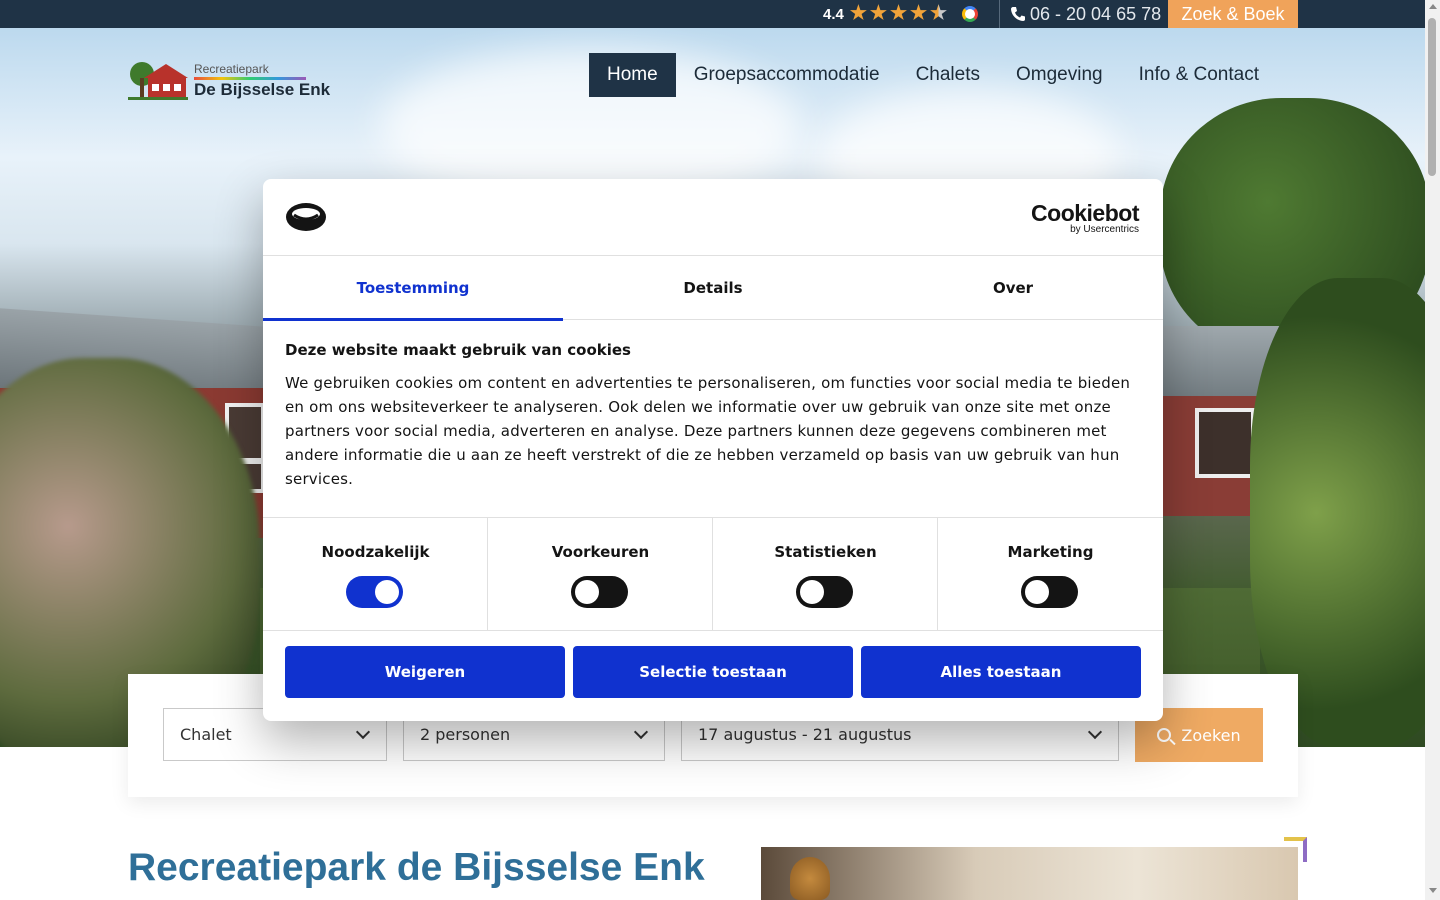  What do you see at coordinates (1432, 450) in the screenshot?
I see `page-scrollbar` at bounding box center [1432, 450].